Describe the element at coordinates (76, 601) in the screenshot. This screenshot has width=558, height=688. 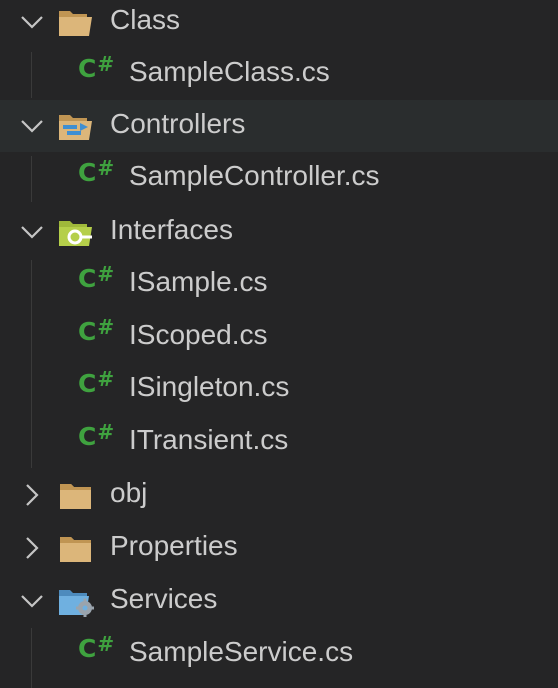
I see `services-folder-icon` at that location.